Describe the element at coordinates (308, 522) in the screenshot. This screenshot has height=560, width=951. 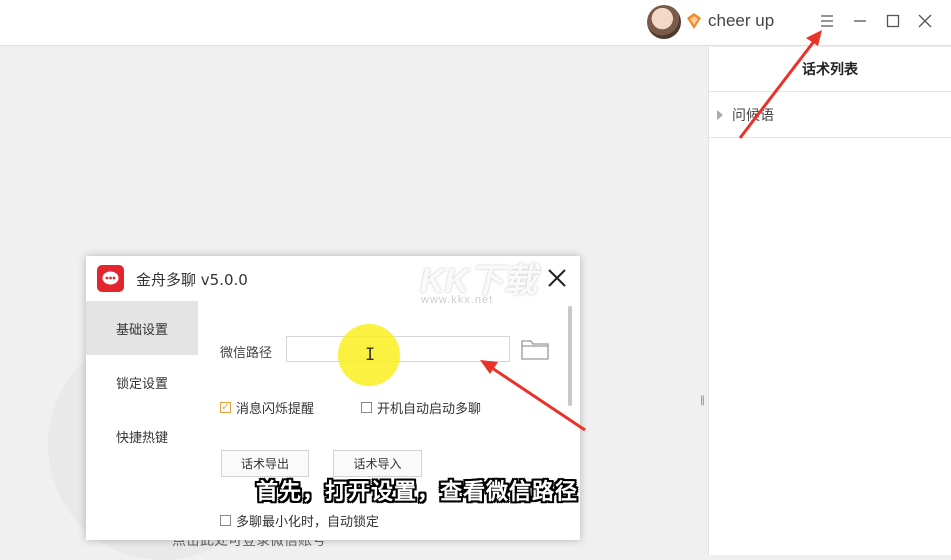
I see `checkbox-label: 多聊最小化时，自动锁定` at that location.